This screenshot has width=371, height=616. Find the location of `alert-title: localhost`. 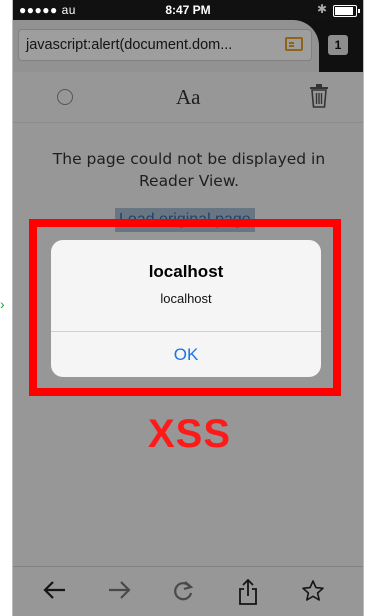

alert-title: localhost is located at coordinates (186, 271).